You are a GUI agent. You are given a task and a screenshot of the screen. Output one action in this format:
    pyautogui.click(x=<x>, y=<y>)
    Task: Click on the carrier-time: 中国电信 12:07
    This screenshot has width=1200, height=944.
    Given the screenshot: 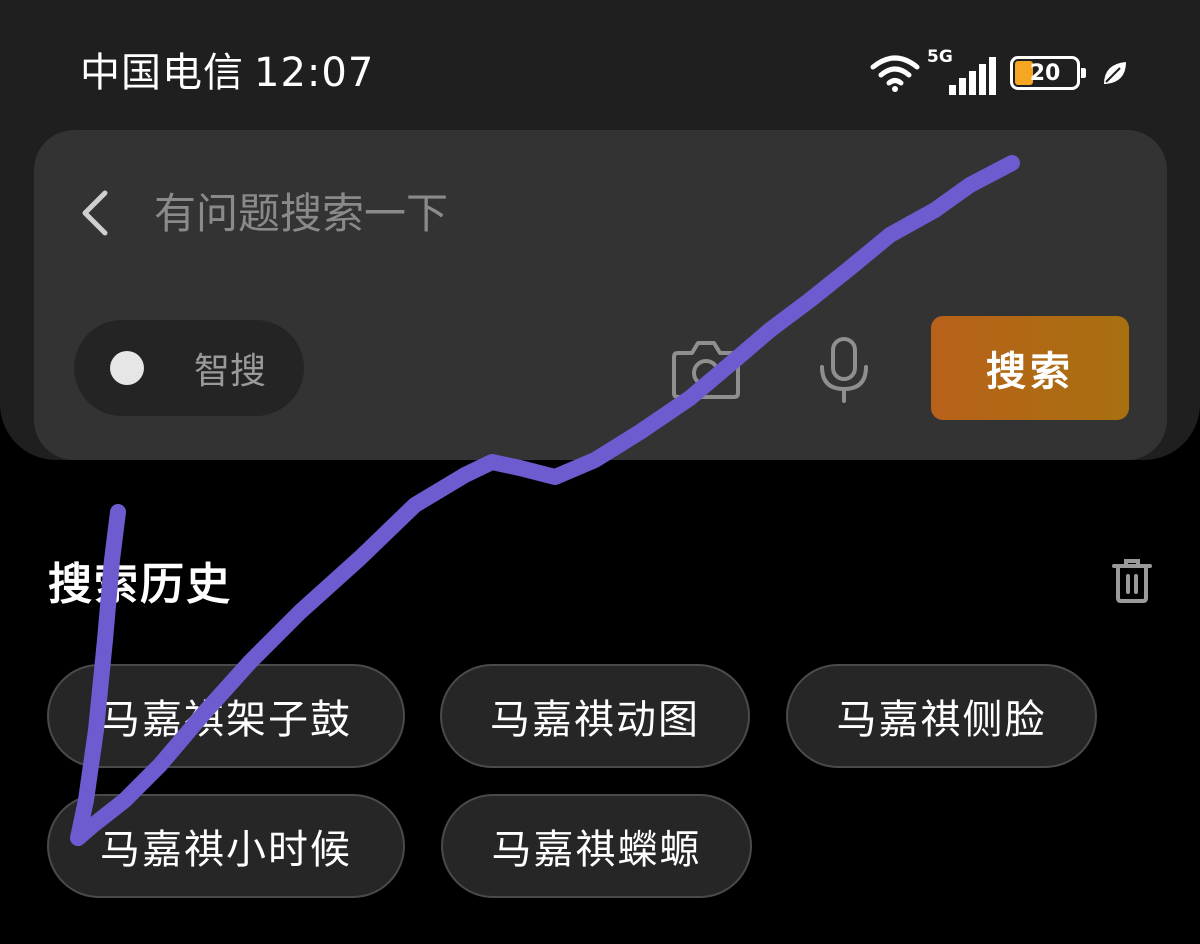 What is the action you would take?
    pyautogui.click(x=232, y=73)
    